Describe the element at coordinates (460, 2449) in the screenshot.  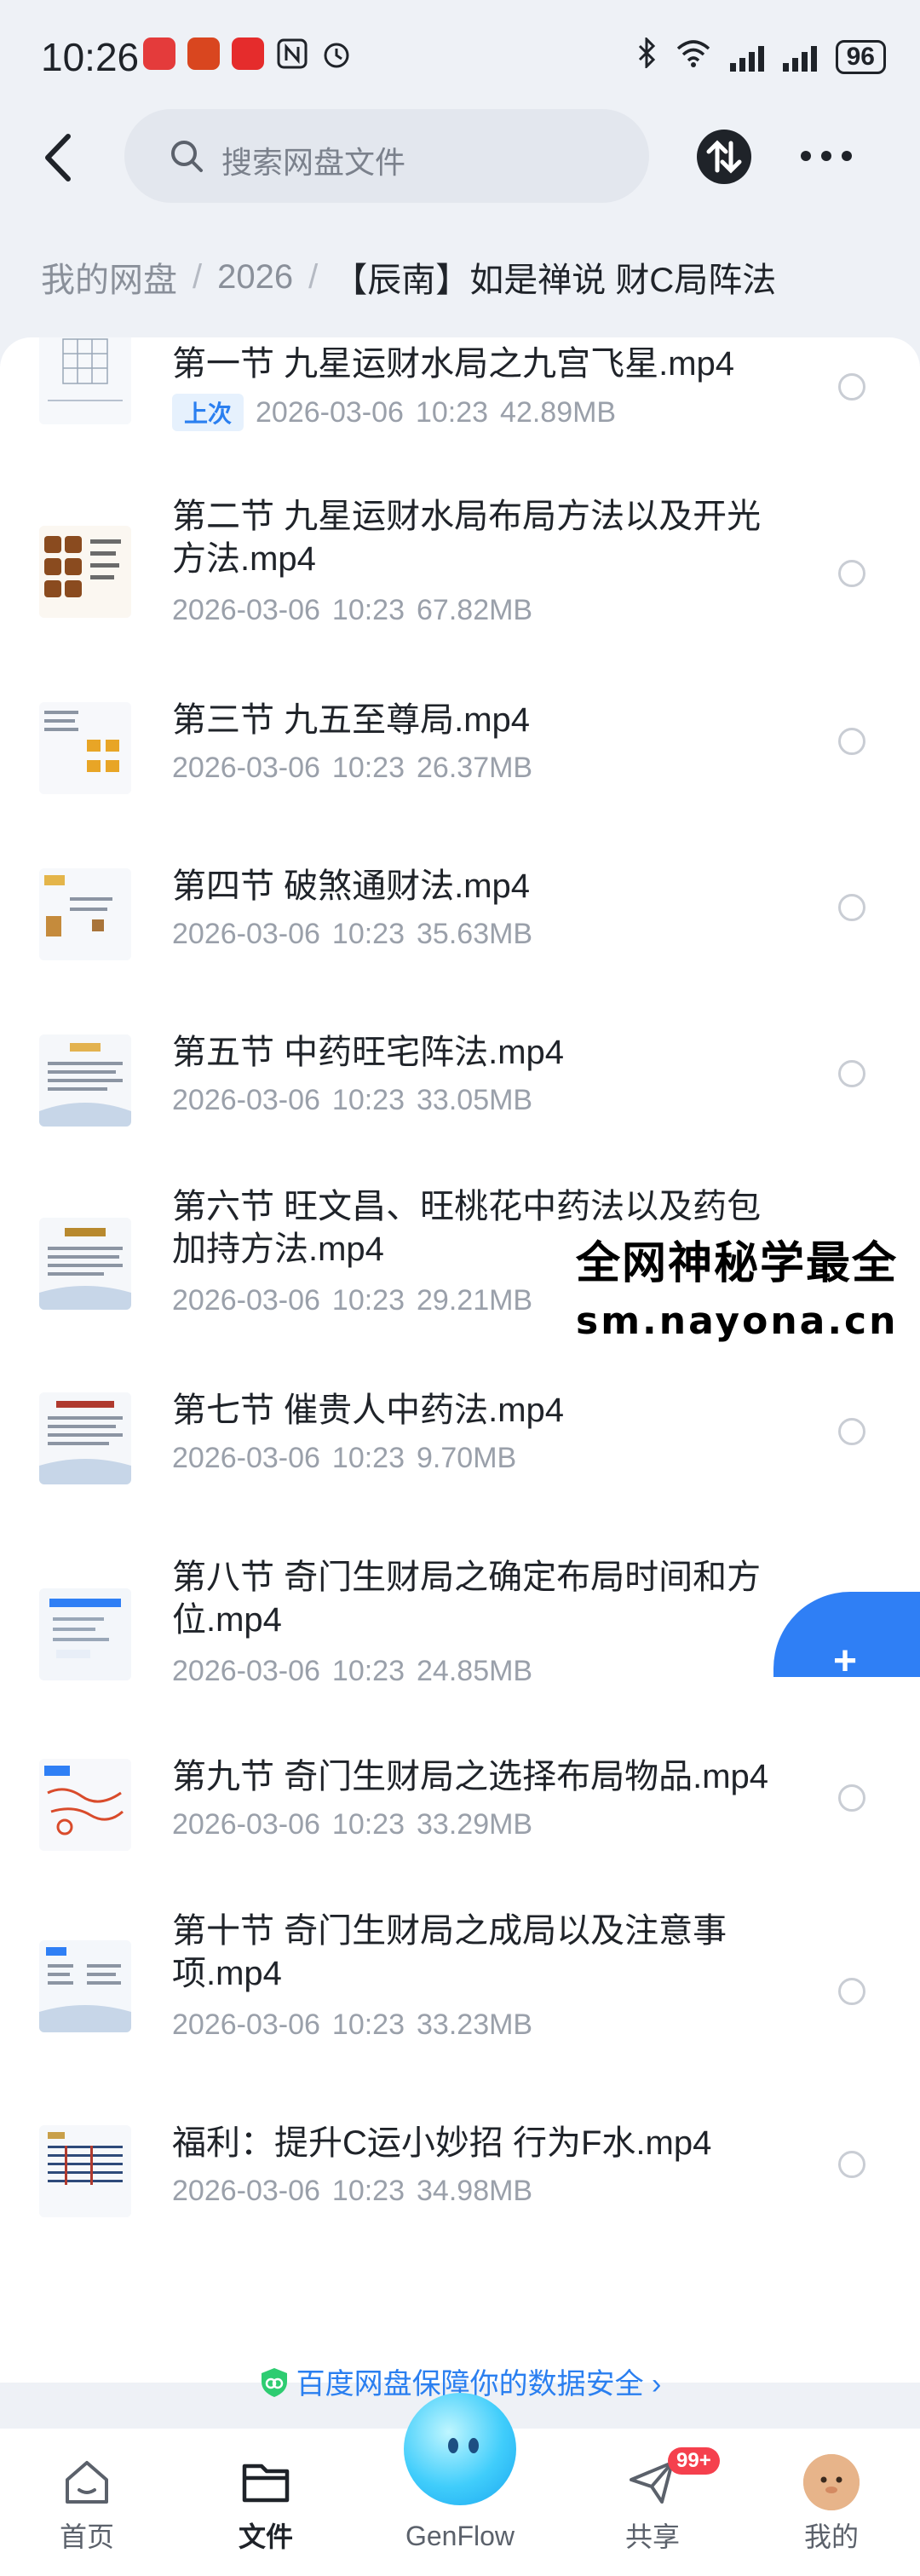
I see `genflow-orb` at that location.